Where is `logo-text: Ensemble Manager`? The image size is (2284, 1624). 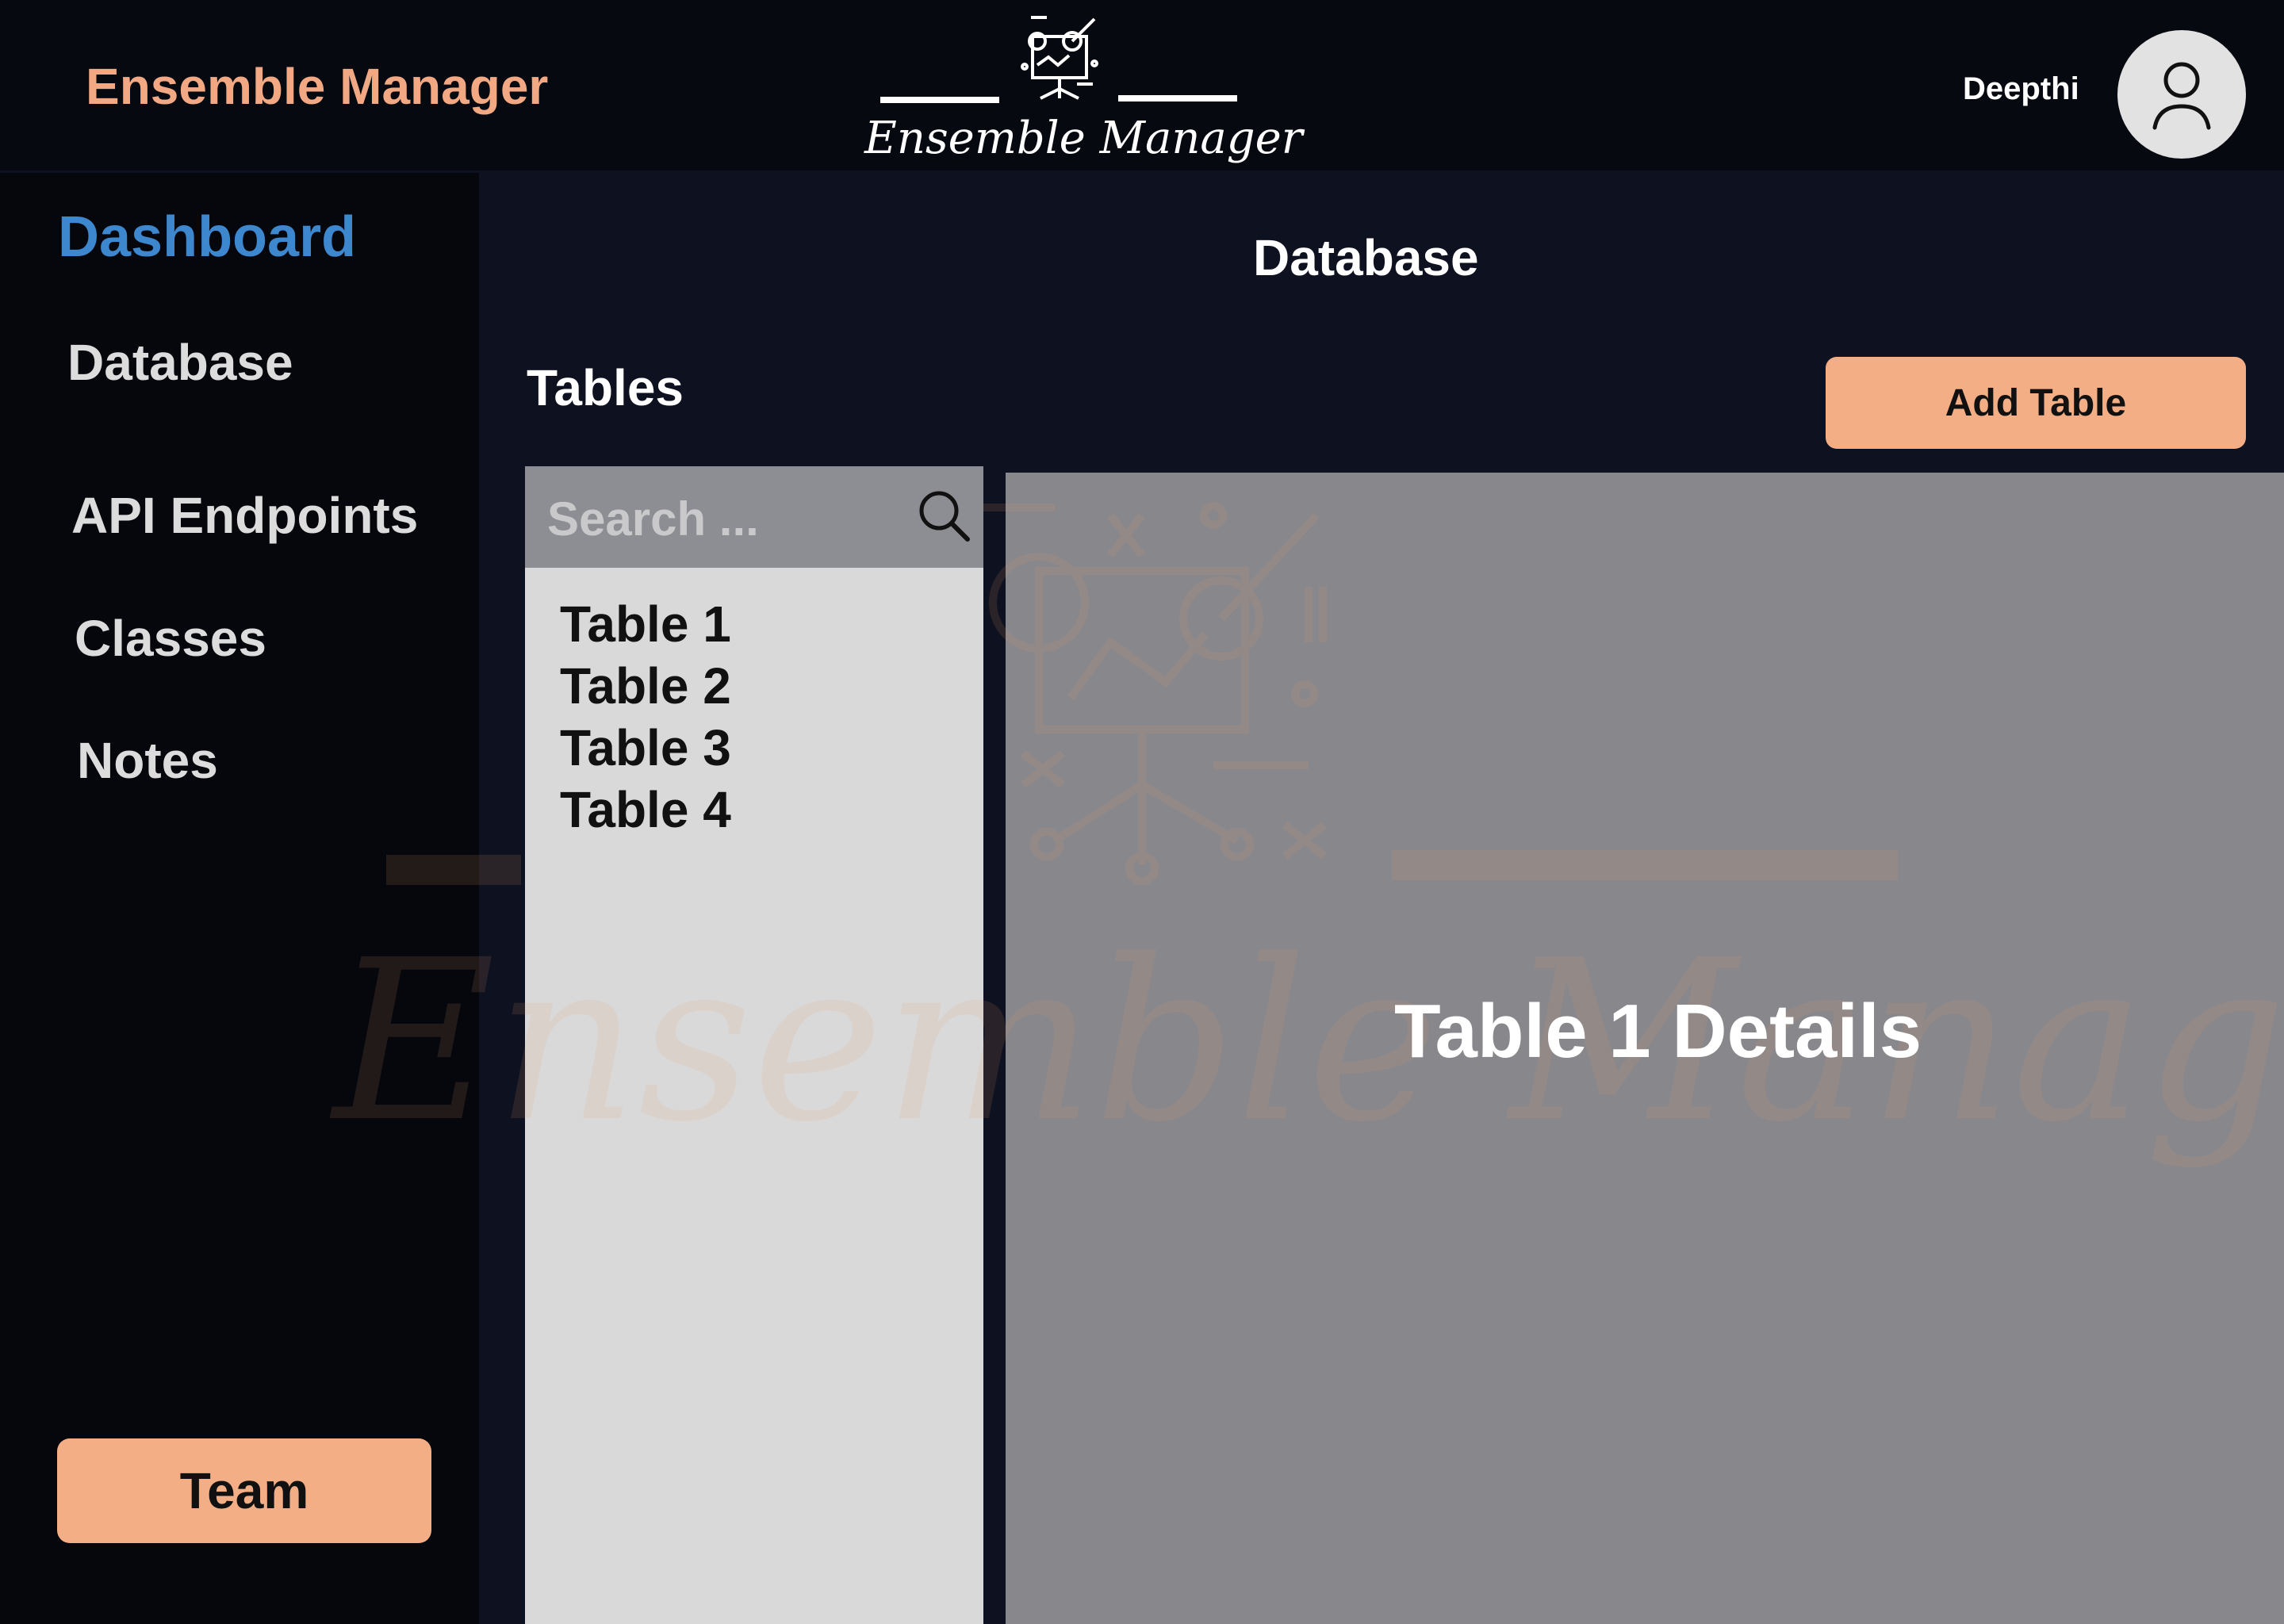
logo-text: Ensemble Manager is located at coordinates (1083, 138).